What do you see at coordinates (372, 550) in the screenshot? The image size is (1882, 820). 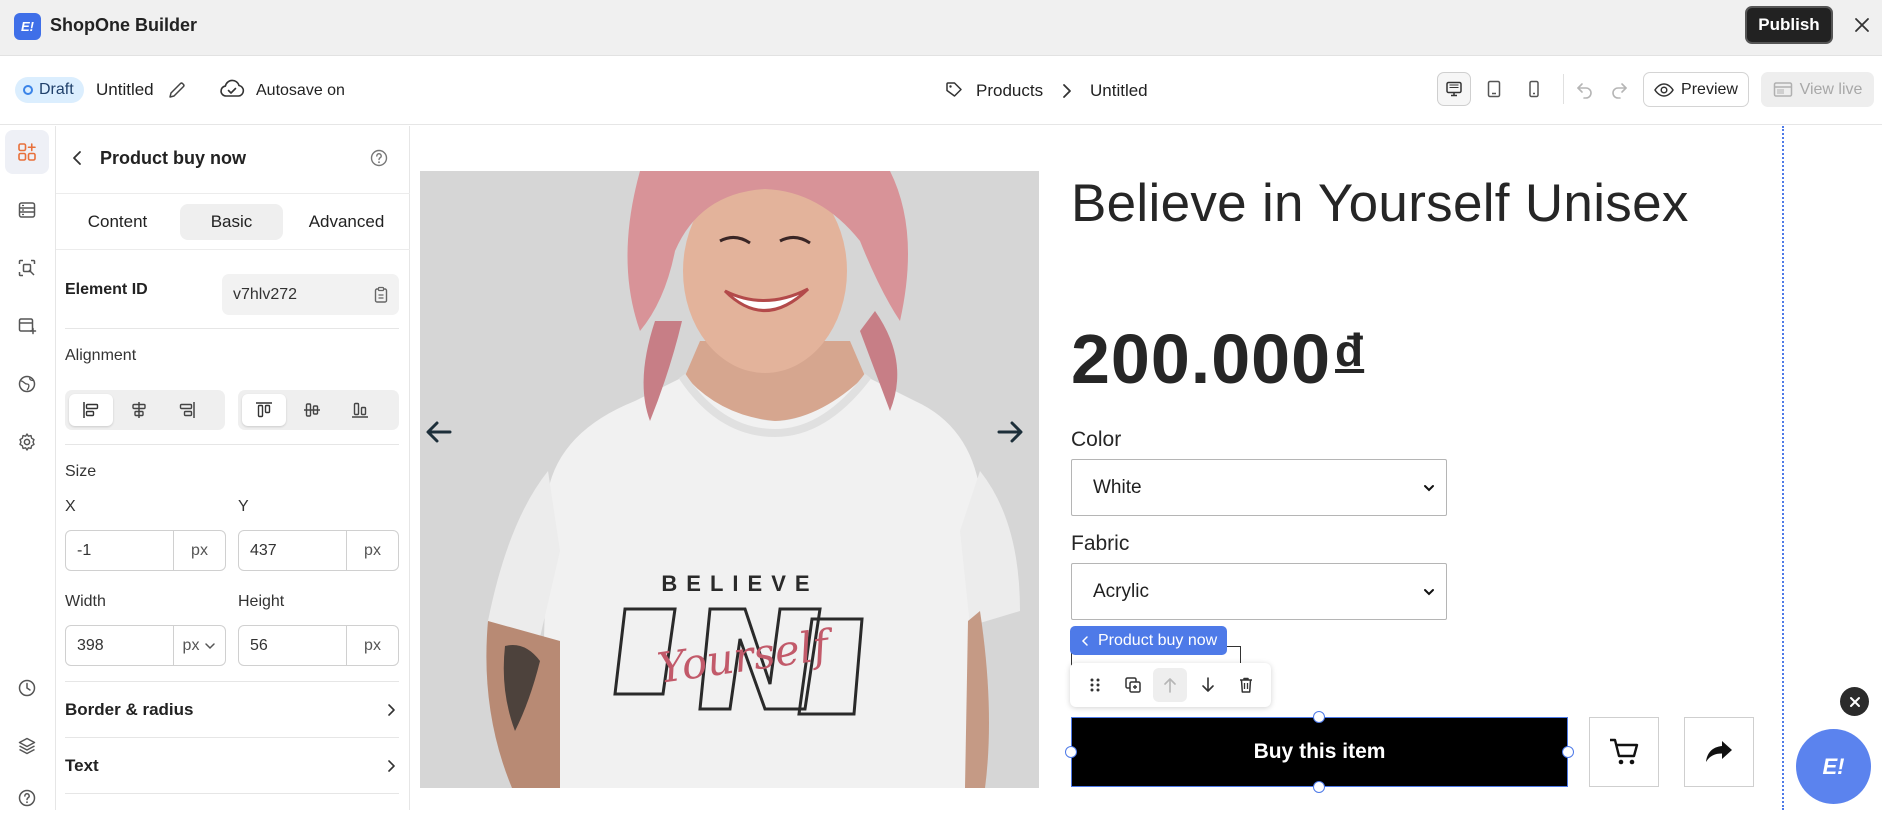 I see `y-unit: px` at bounding box center [372, 550].